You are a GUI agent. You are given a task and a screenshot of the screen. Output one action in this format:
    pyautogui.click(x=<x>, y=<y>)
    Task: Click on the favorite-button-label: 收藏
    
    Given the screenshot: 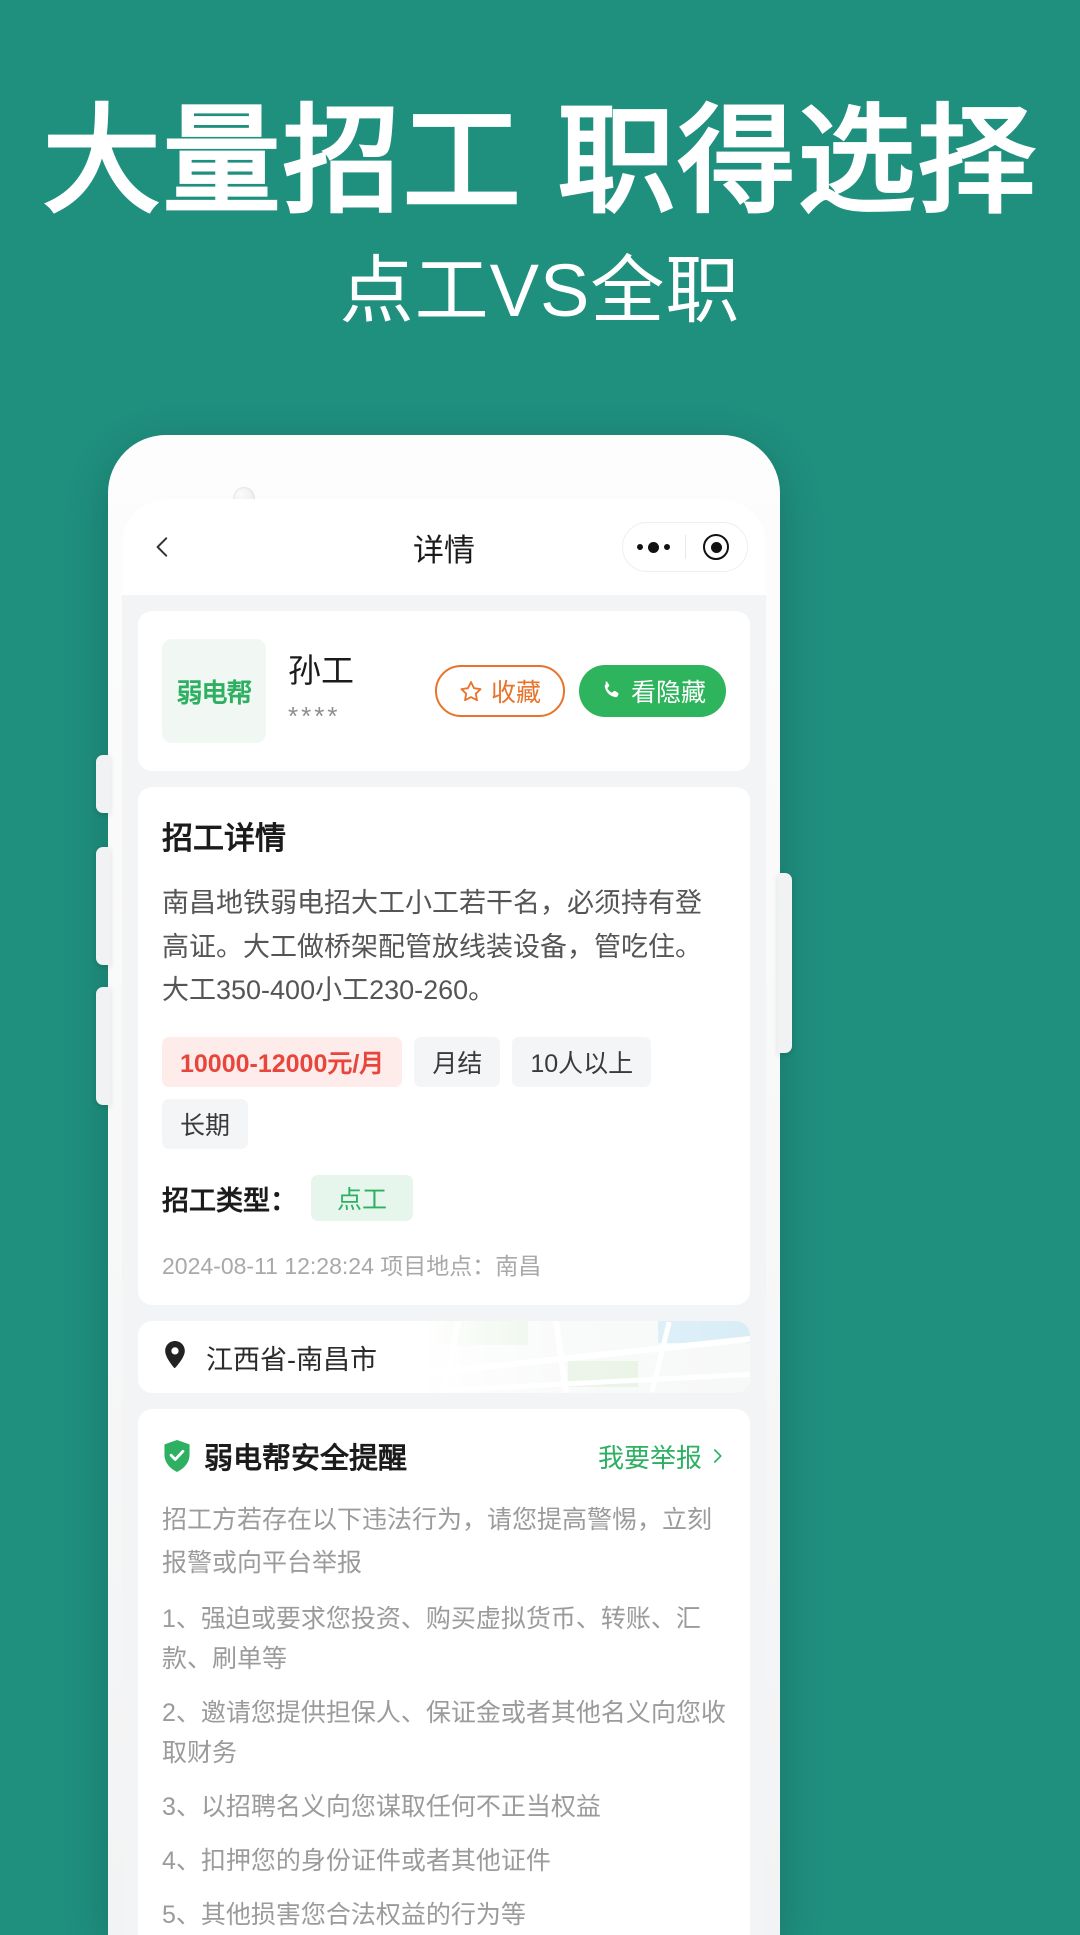 What is the action you would take?
    pyautogui.click(x=515, y=693)
    